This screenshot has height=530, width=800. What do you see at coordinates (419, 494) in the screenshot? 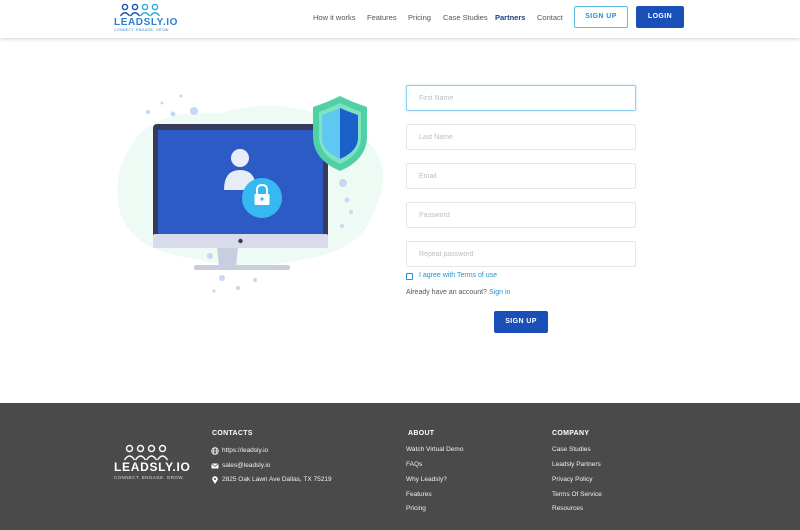
I see `about-link-features: Features` at bounding box center [419, 494].